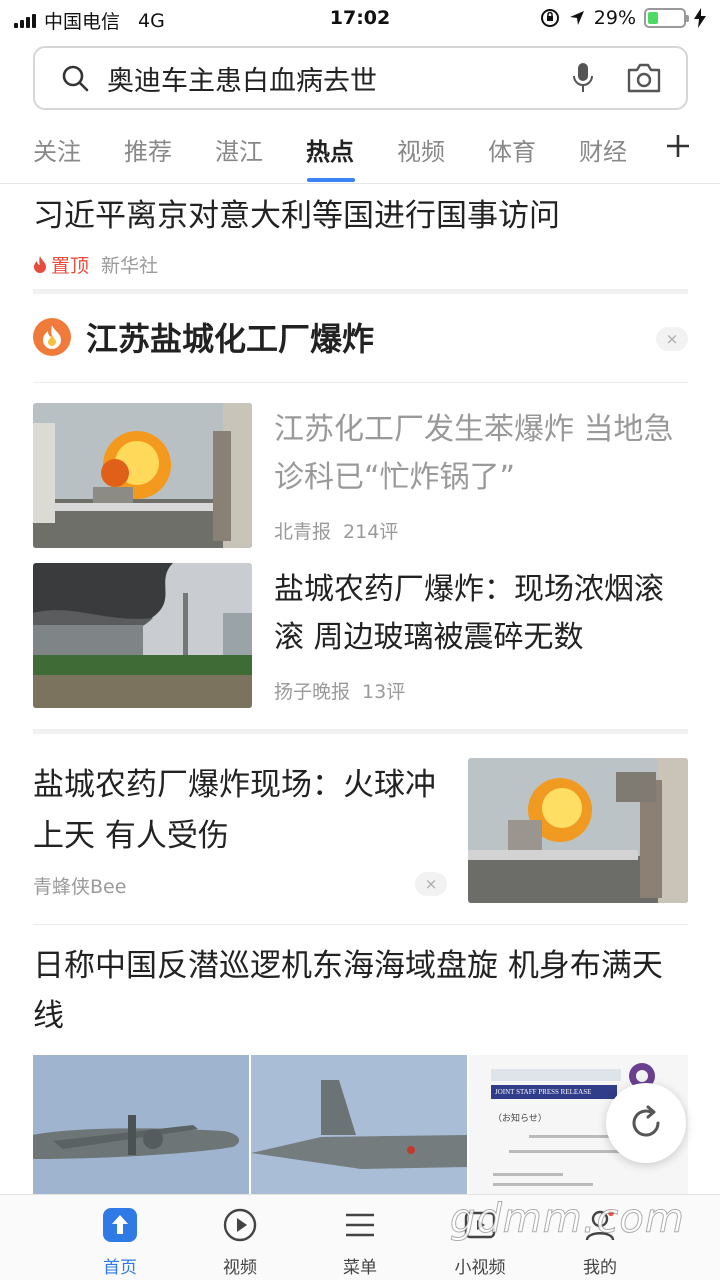  Describe the element at coordinates (336, 530) in the screenshot. I see `topic-item-meta: 北青报 214评` at that location.